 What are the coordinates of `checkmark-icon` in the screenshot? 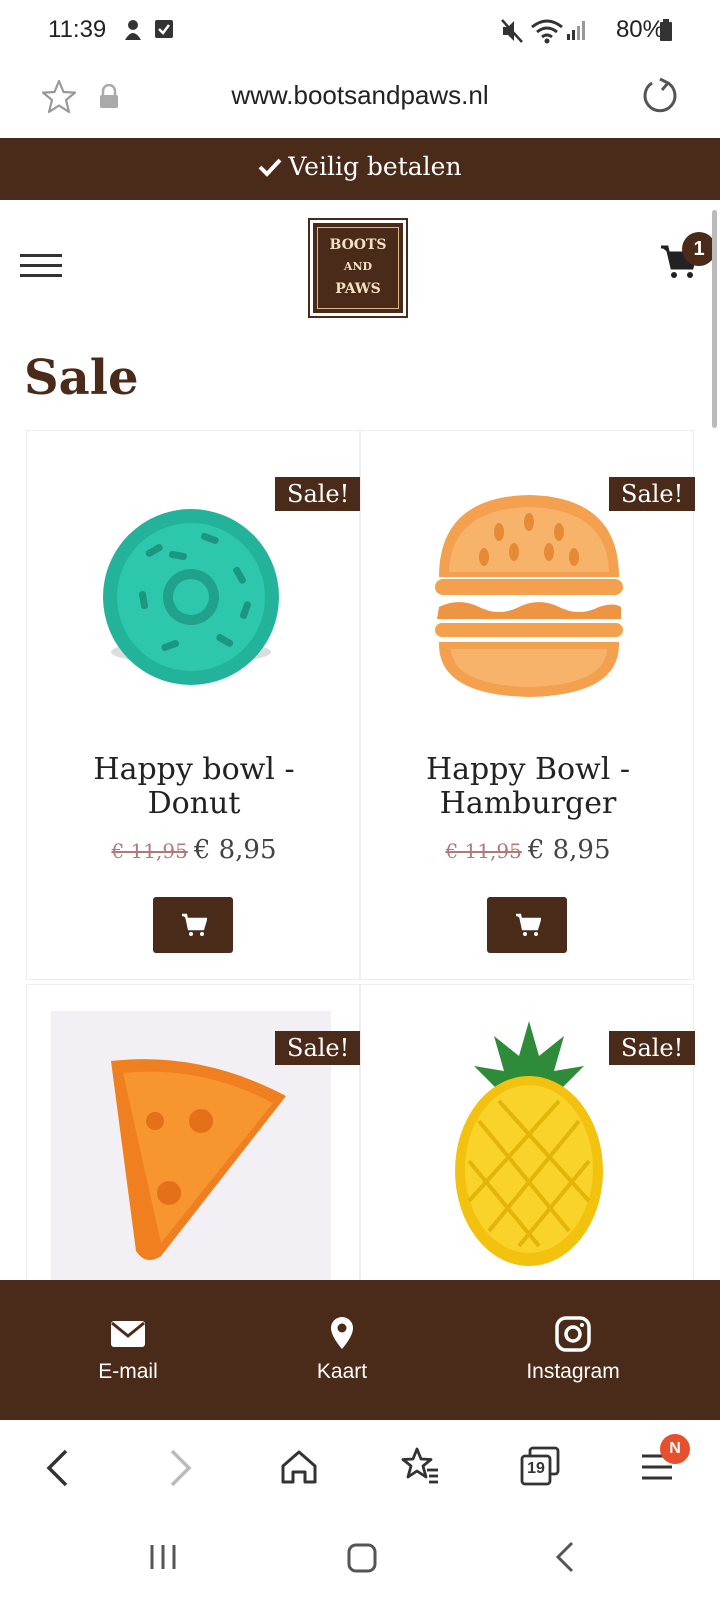 It's located at (270, 168).